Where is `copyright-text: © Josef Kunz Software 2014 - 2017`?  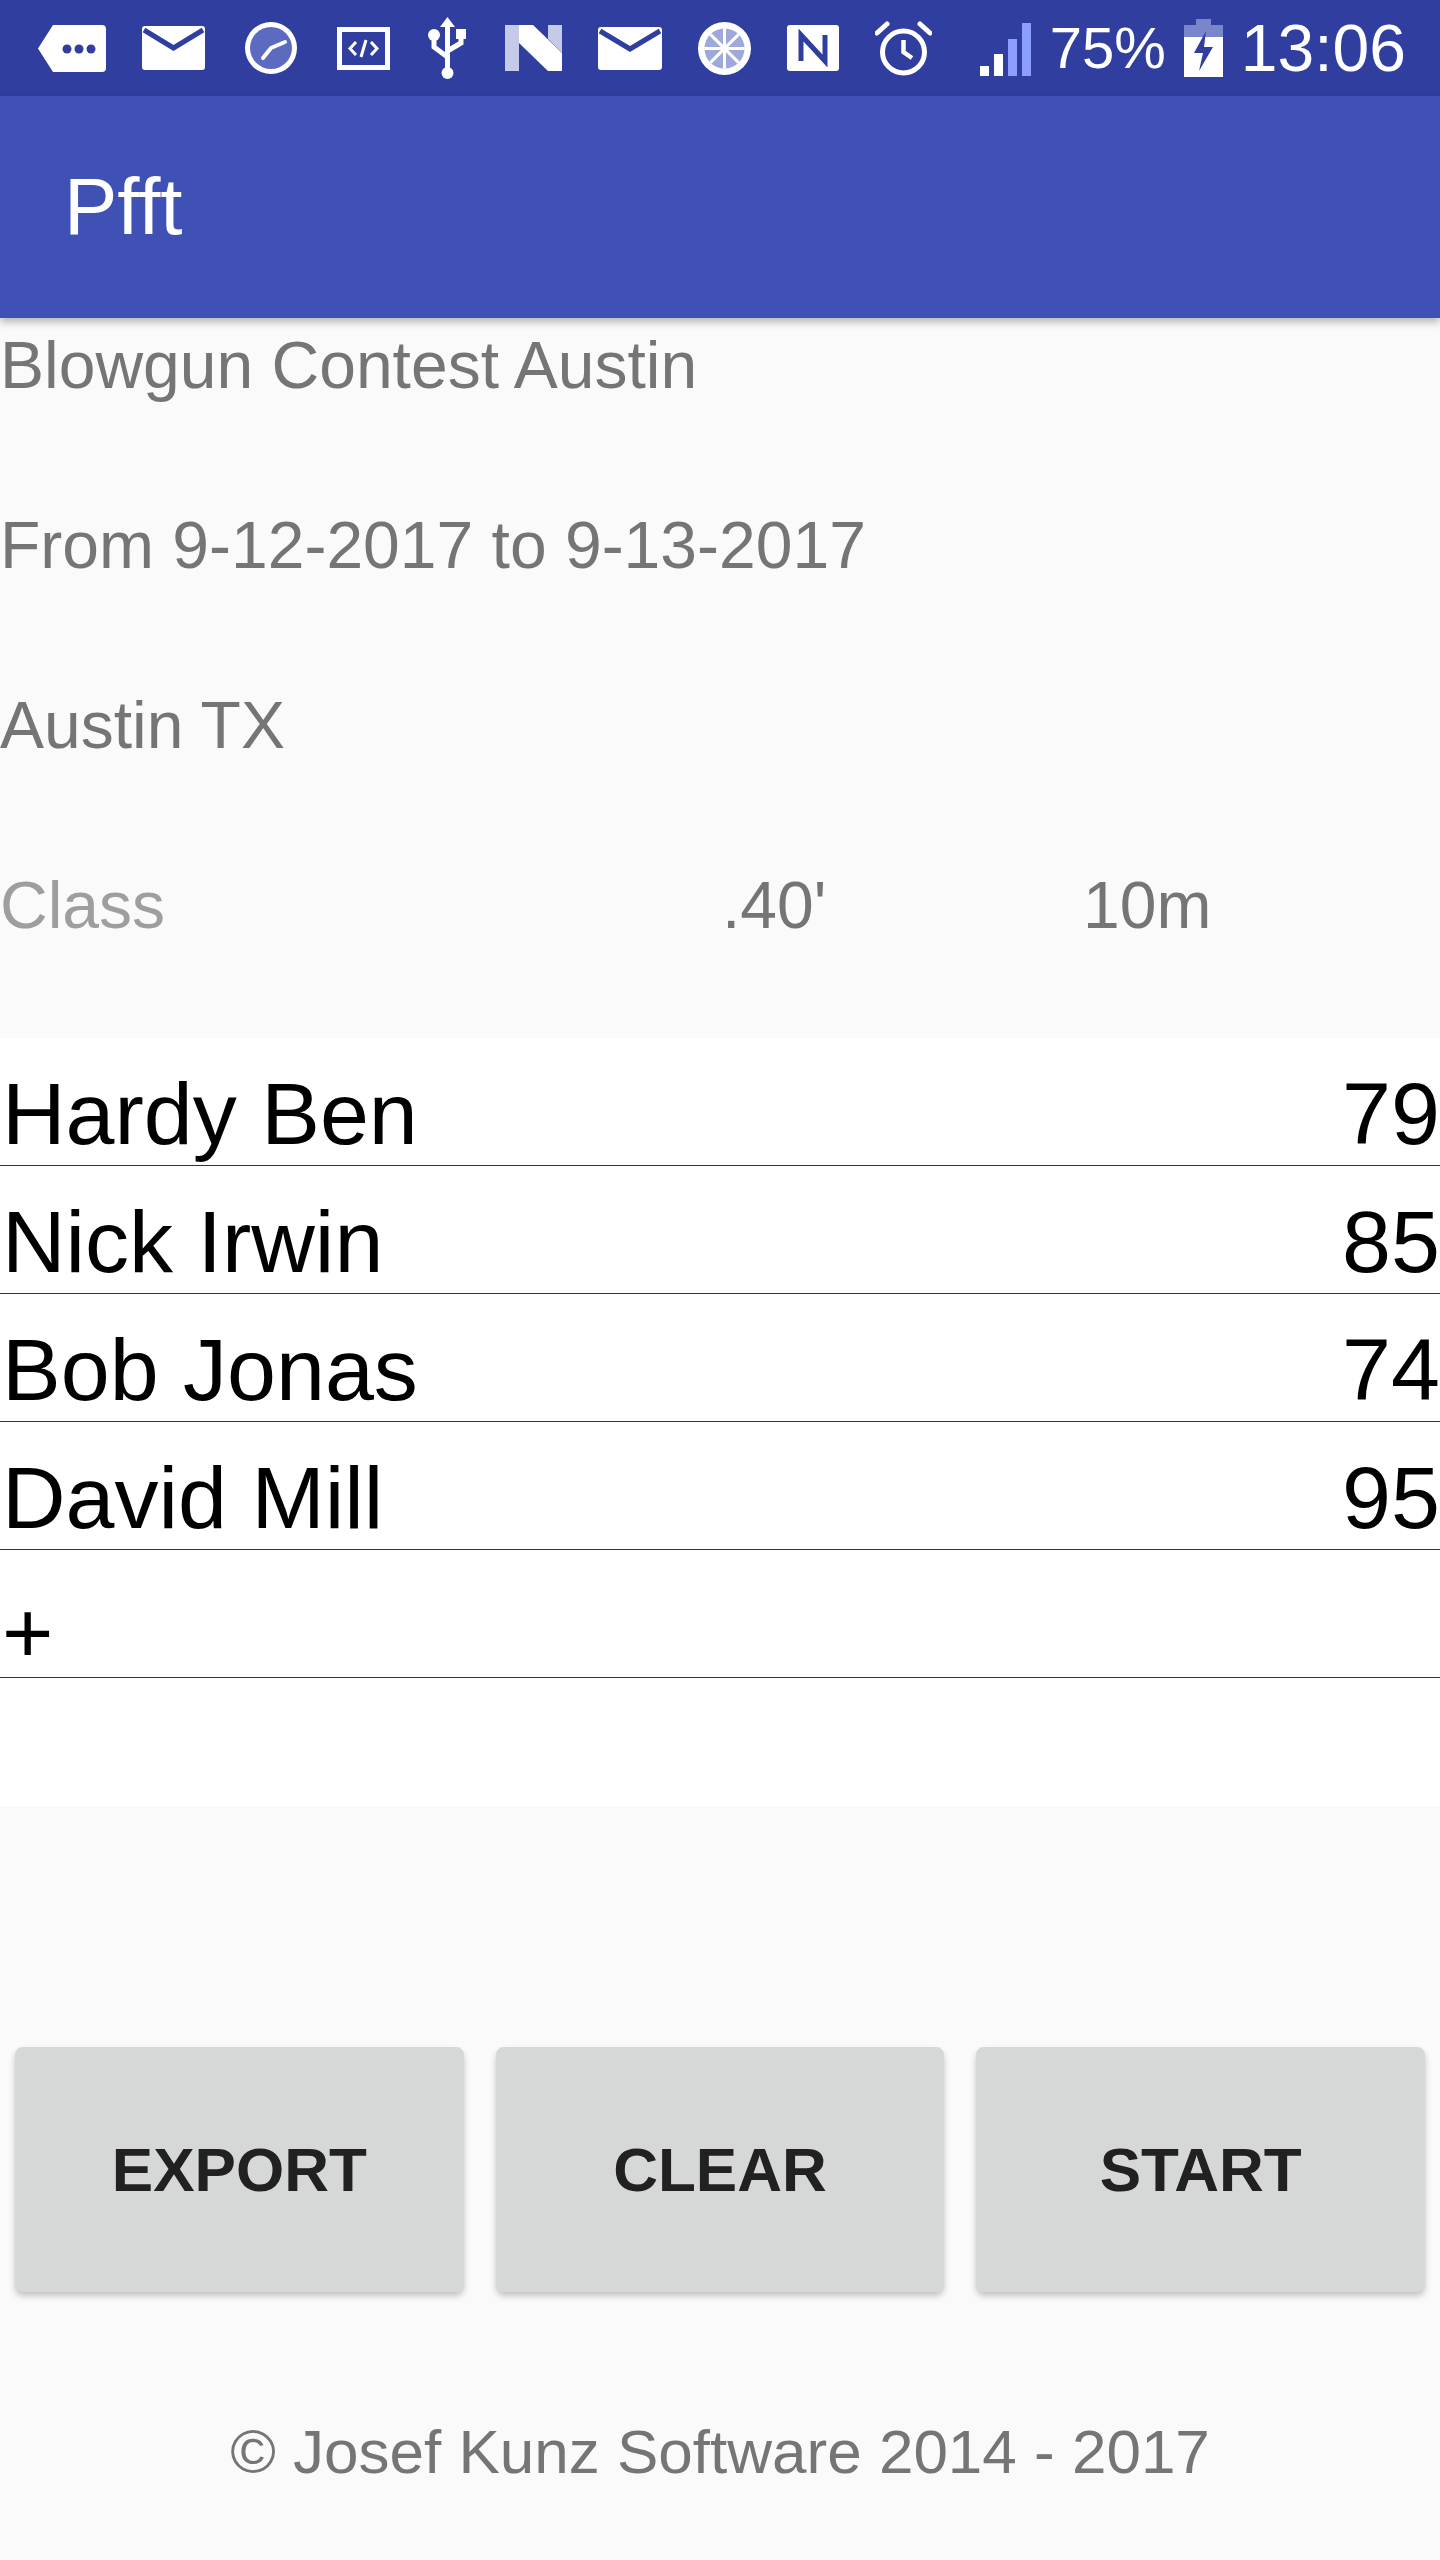 copyright-text: © Josef Kunz Software 2014 - 2017 is located at coordinates (720, 2451).